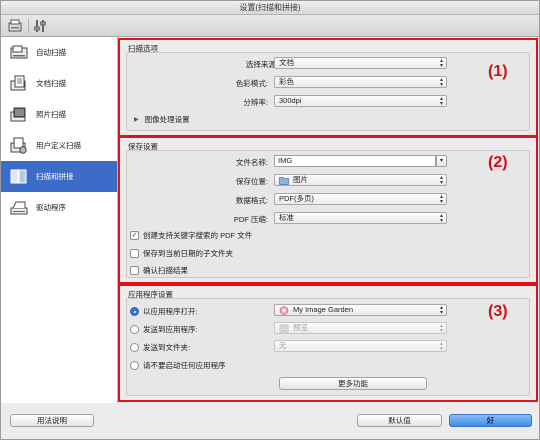  Describe the element at coordinates (164, 329) in the screenshot. I see `radio-send-to-app: 发送到应用程序:` at that location.